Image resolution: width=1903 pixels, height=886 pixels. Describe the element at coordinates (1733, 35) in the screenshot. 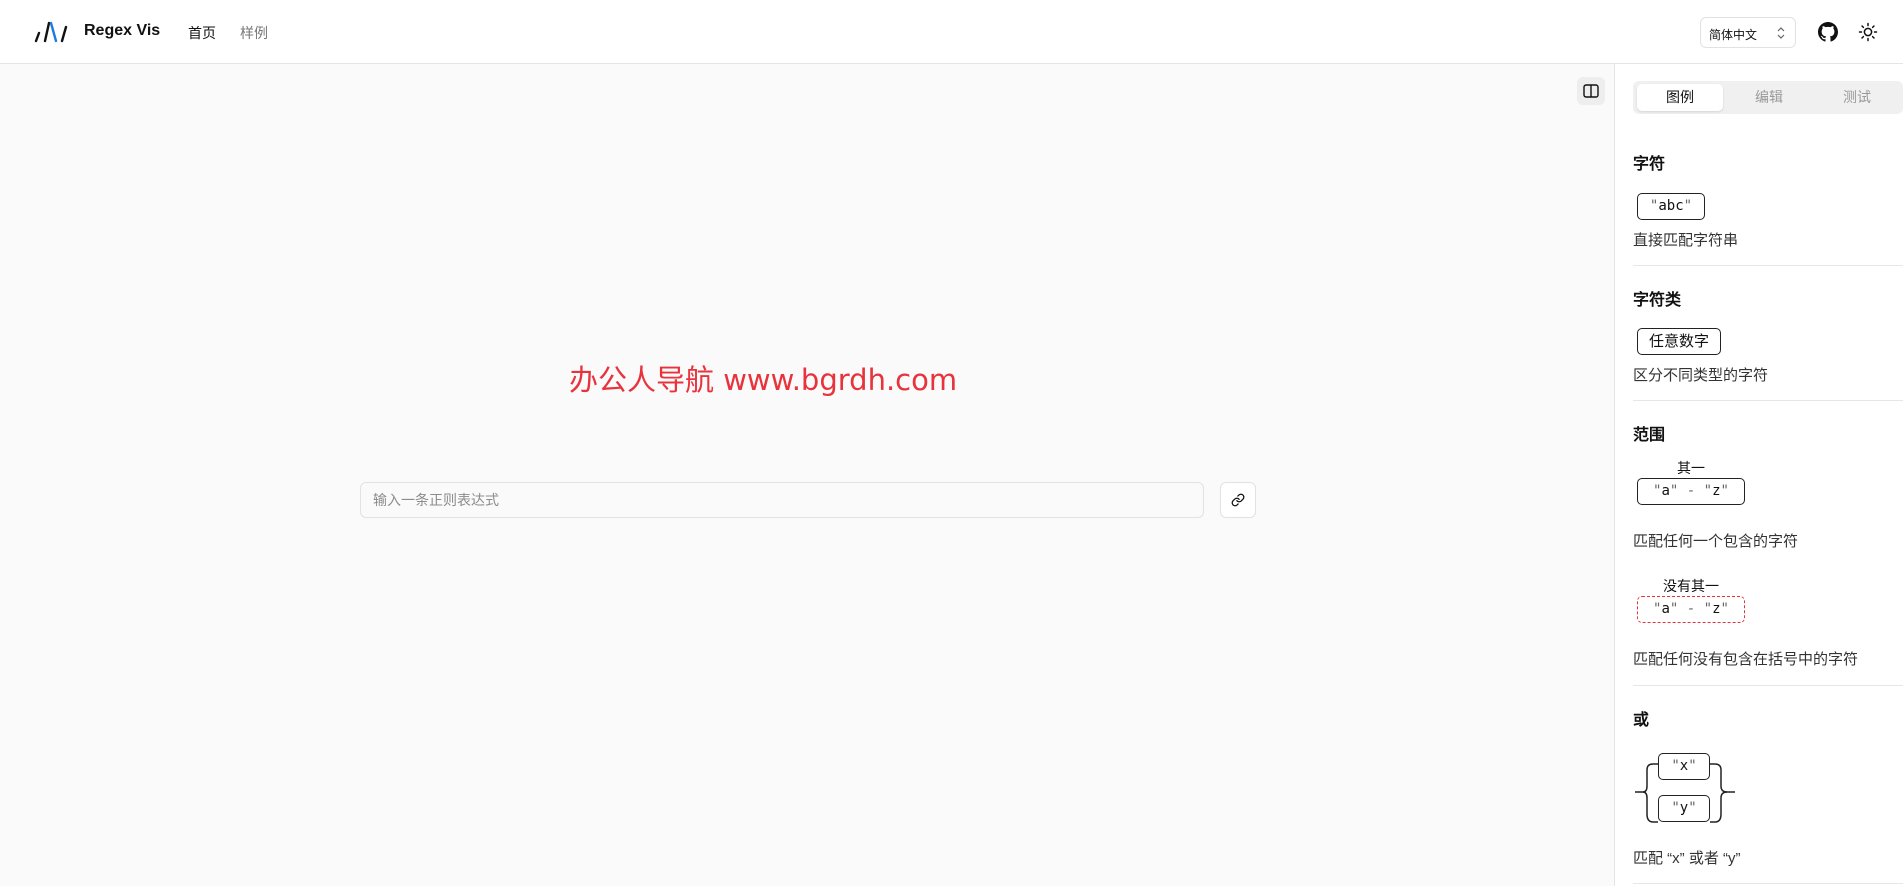

I see `language-select-value: 简体中文` at that location.